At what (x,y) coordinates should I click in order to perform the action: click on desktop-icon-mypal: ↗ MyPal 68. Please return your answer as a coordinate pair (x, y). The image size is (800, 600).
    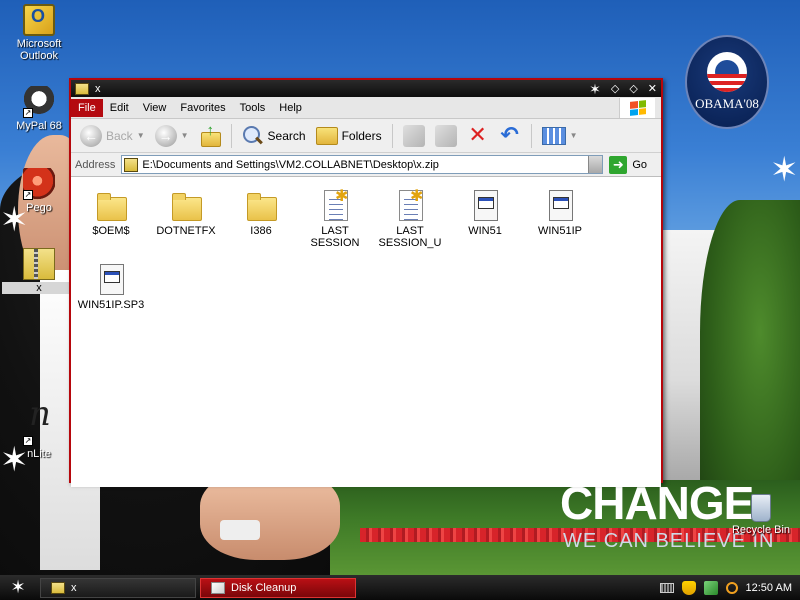
    Looking at the image, I should click on (39, 109).